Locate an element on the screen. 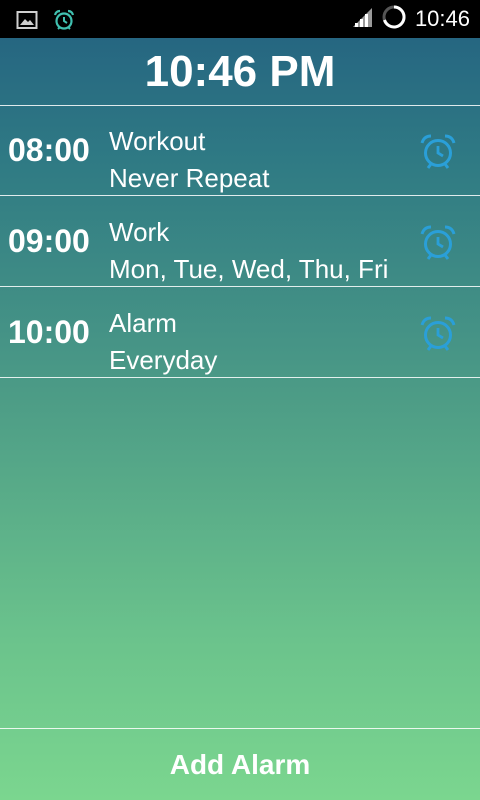 The width and height of the screenshot is (480, 800). status-right: 10:46 is located at coordinates (410, 19).